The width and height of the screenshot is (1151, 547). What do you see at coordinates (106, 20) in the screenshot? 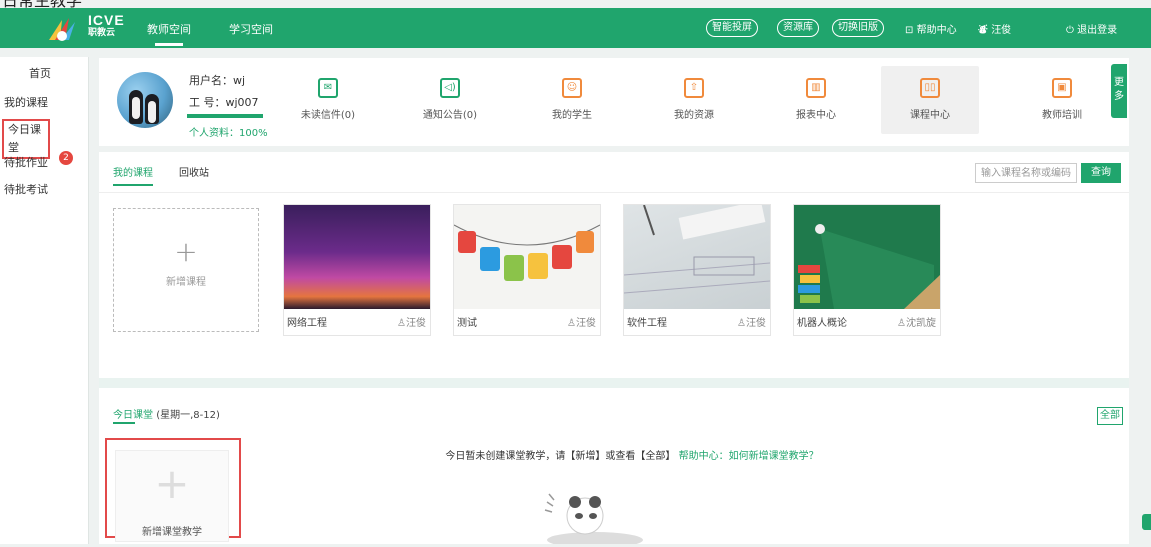
I see `brand-title: ICVE` at bounding box center [106, 20].